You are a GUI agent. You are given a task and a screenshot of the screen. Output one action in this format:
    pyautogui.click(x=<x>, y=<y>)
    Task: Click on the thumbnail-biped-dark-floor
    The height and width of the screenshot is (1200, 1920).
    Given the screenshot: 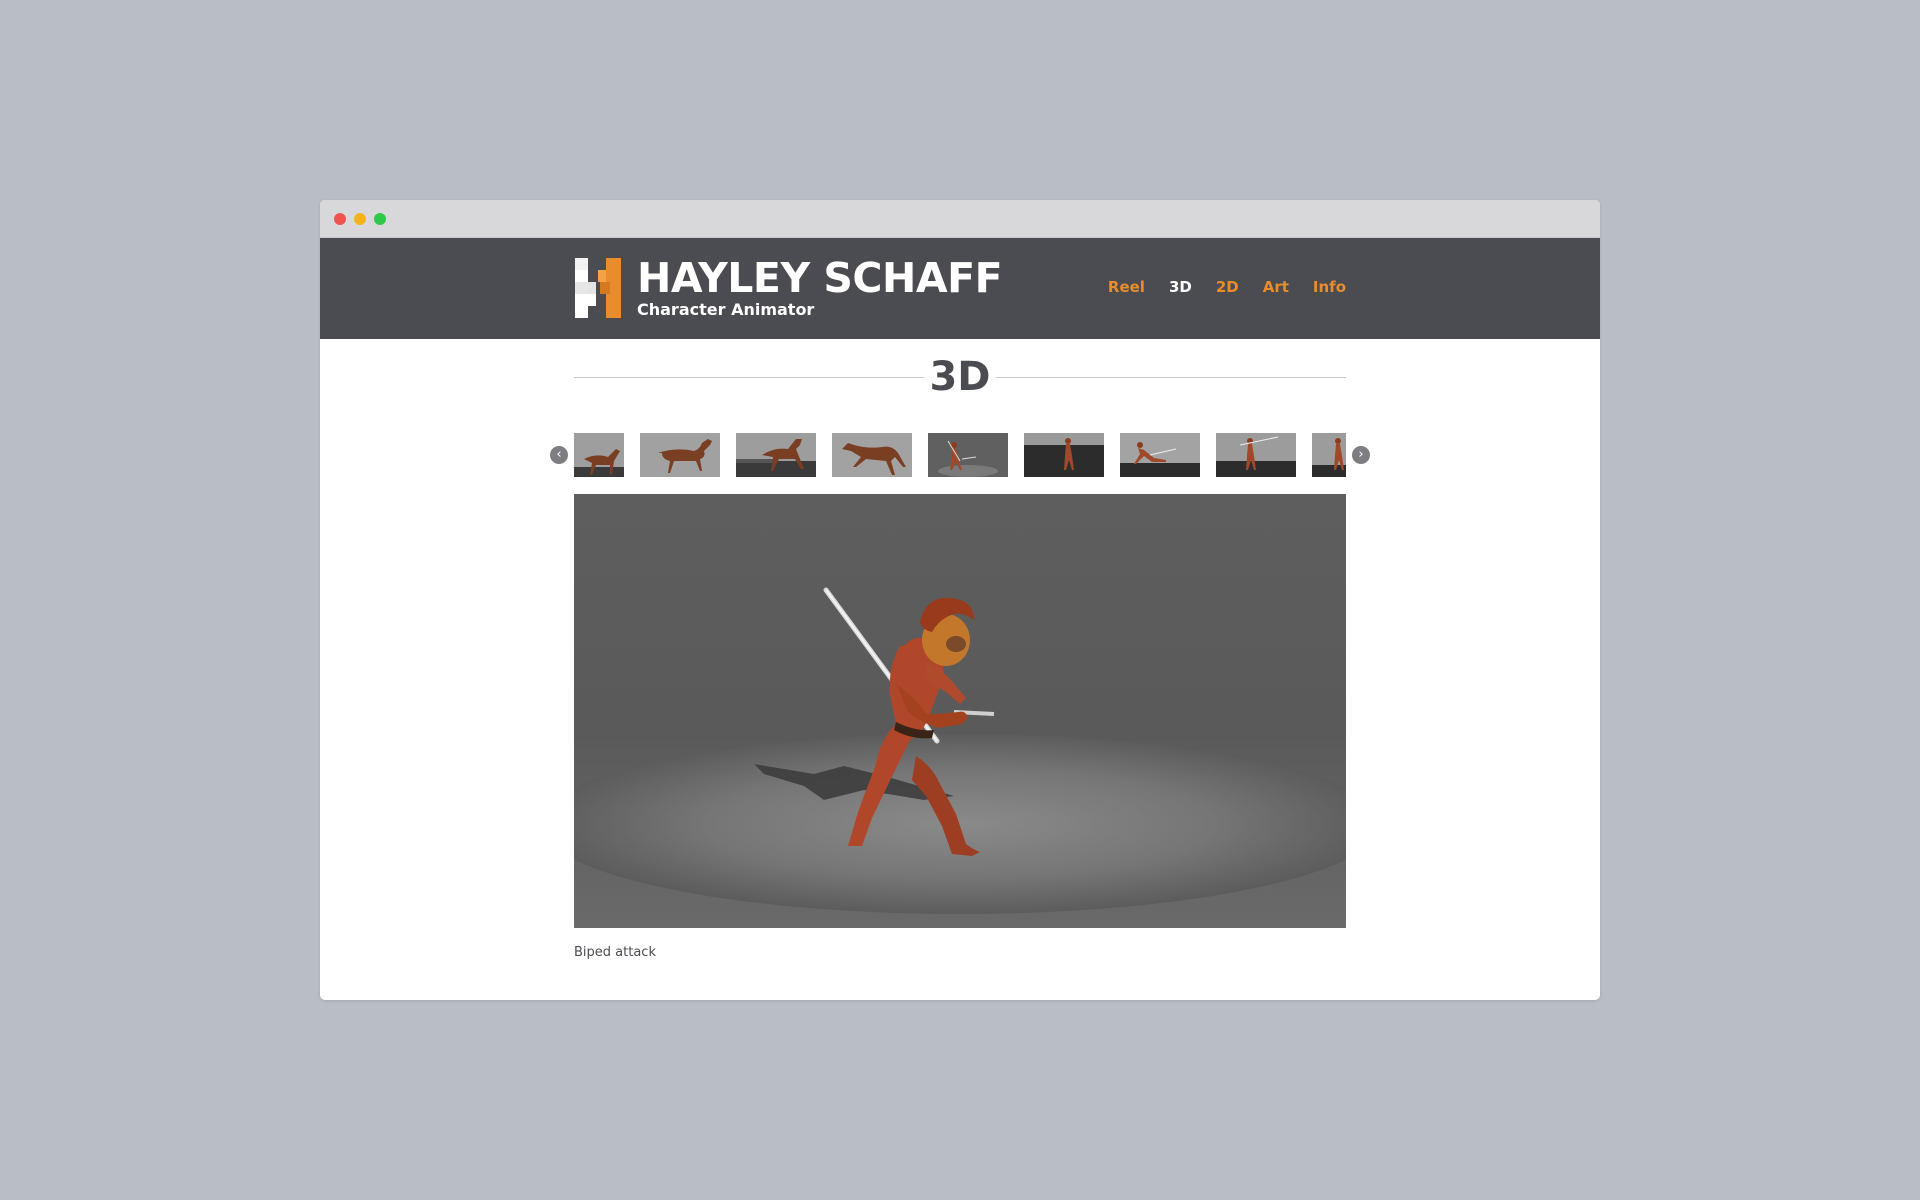 What is the action you would take?
    pyautogui.click(x=1064, y=455)
    